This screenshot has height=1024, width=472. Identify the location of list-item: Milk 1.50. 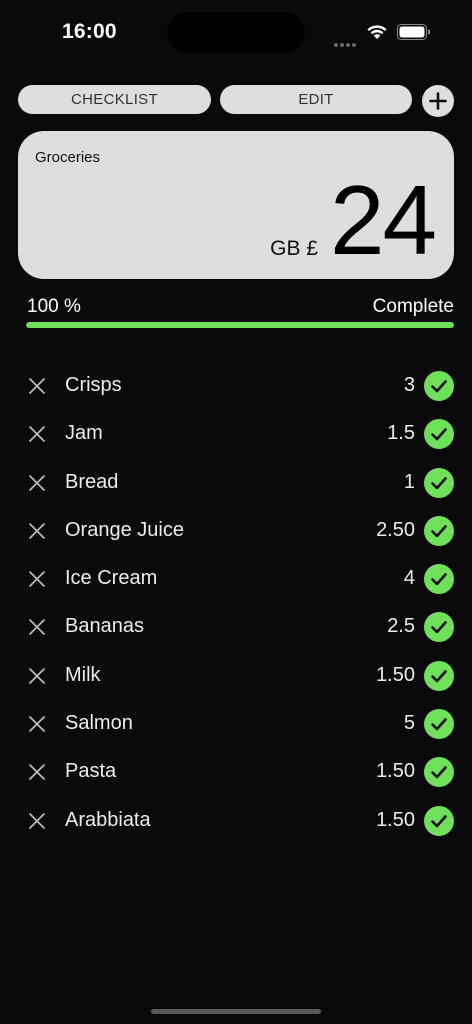
(236, 676).